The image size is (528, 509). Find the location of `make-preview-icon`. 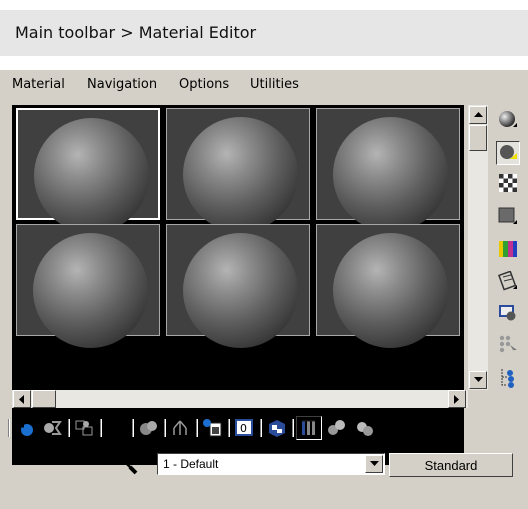

make-preview-icon is located at coordinates (508, 281).